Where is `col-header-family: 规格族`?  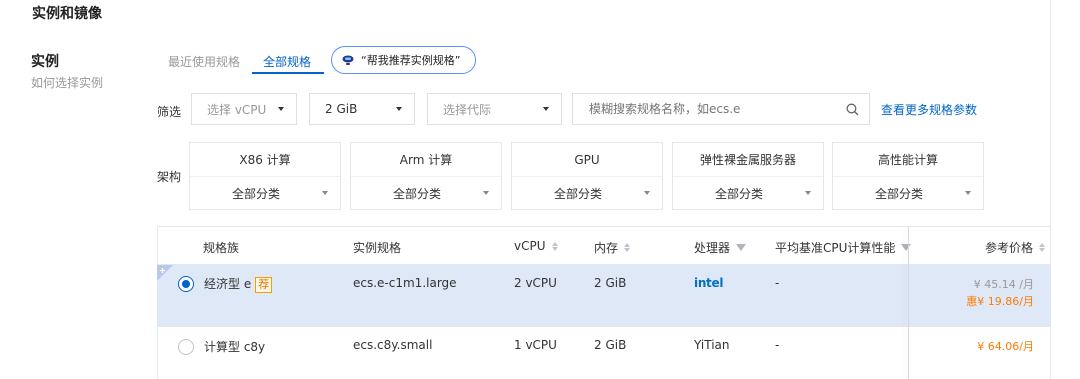
col-header-family: 规格族 is located at coordinates (221, 248).